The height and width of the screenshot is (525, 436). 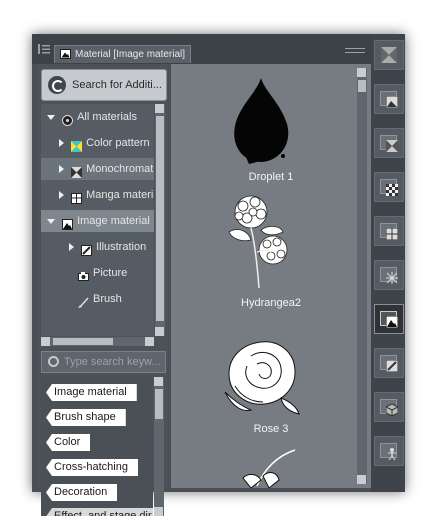 I want to click on material-name: Droplet 1, so click(x=271, y=177).